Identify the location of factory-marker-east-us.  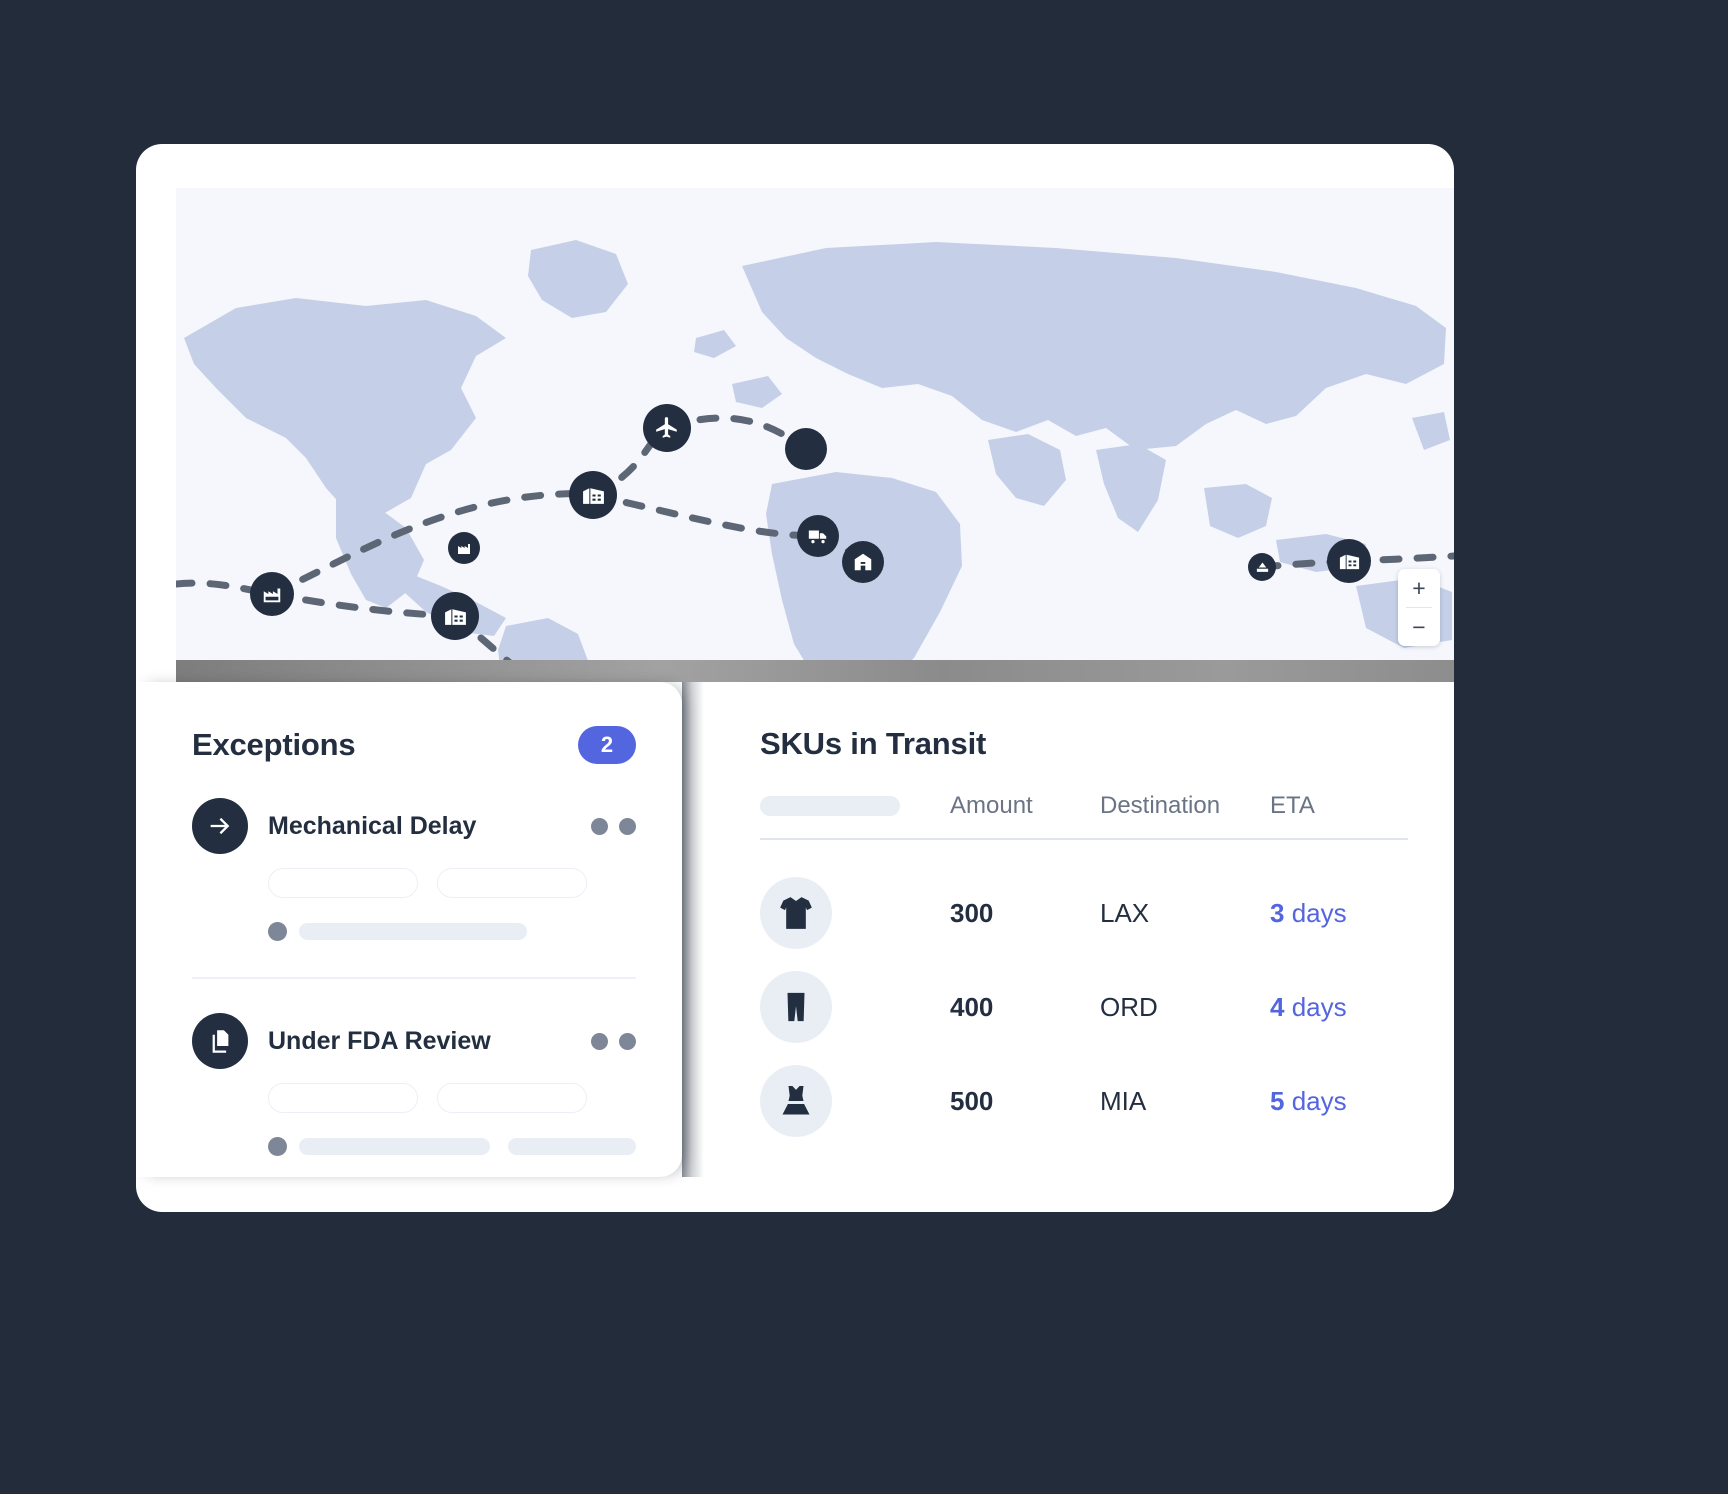
(464, 548).